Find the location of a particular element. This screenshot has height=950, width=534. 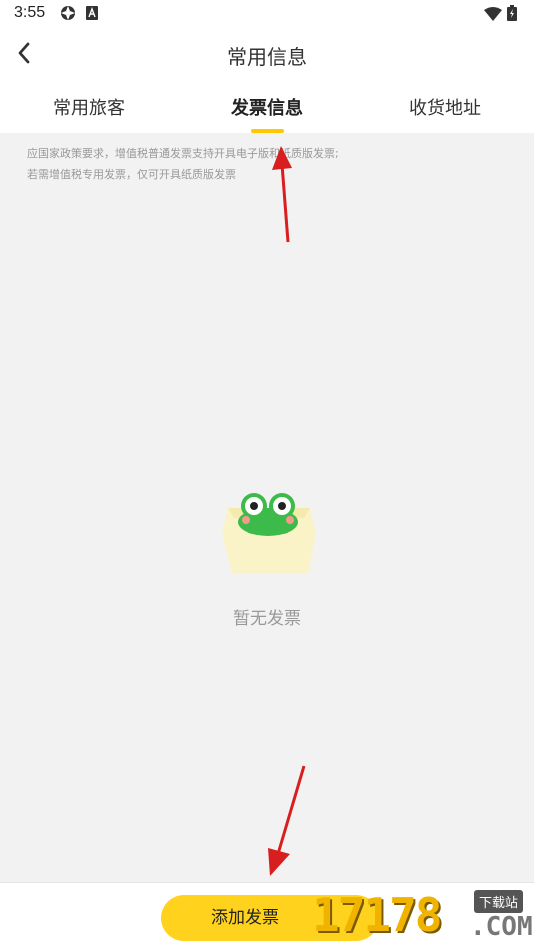

tab-invoice-info: 发票信息 is located at coordinates (267, 107).